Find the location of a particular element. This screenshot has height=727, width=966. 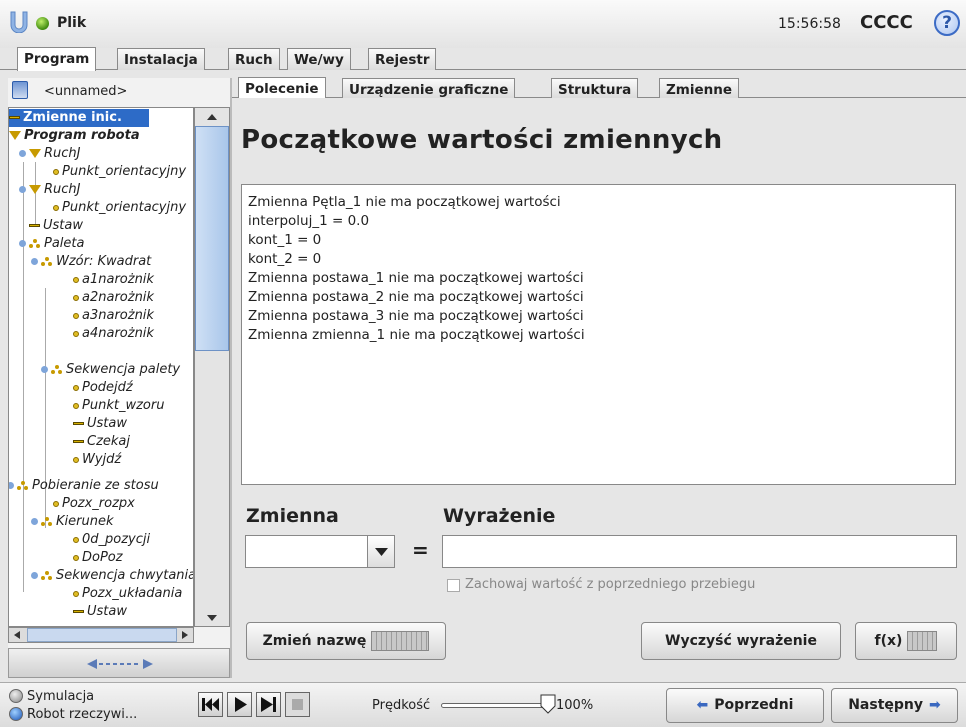

help-icon: ? is located at coordinates (947, 23).